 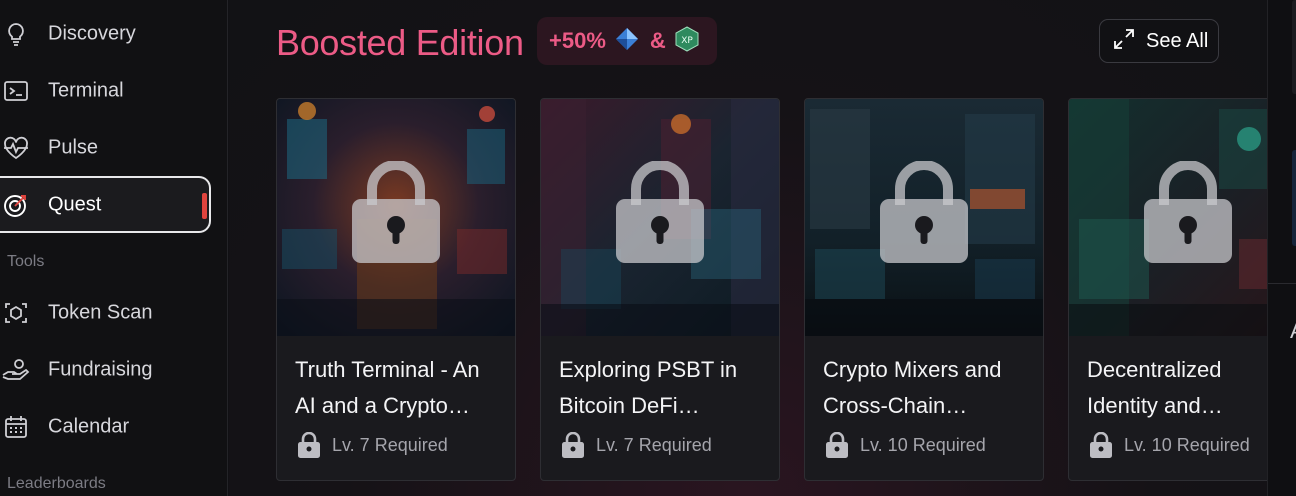 I want to click on sidebar-item-calendar: Calendar, so click(x=105, y=426).